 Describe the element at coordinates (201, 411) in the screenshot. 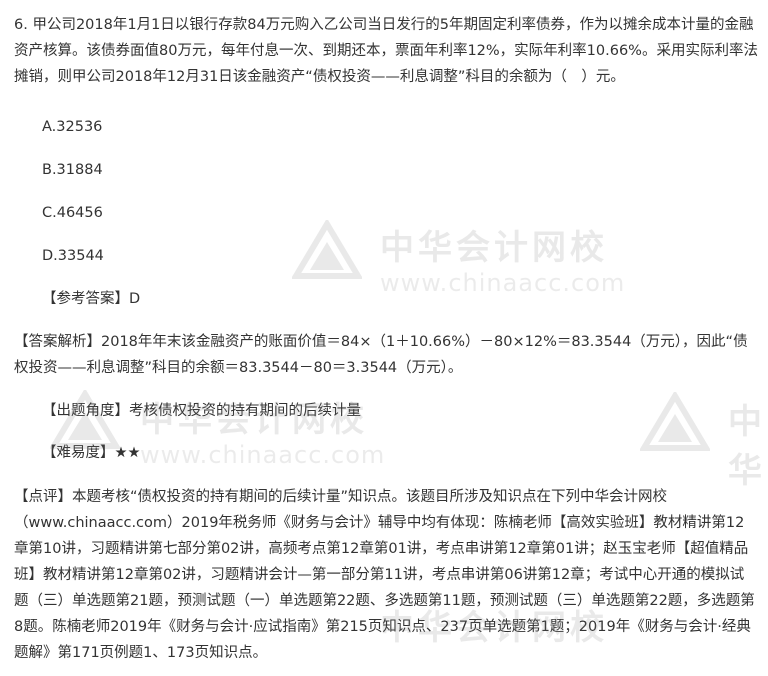

I see `angle-line: 【出题角度】考核债权投资的持有期间的后续计量` at that location.